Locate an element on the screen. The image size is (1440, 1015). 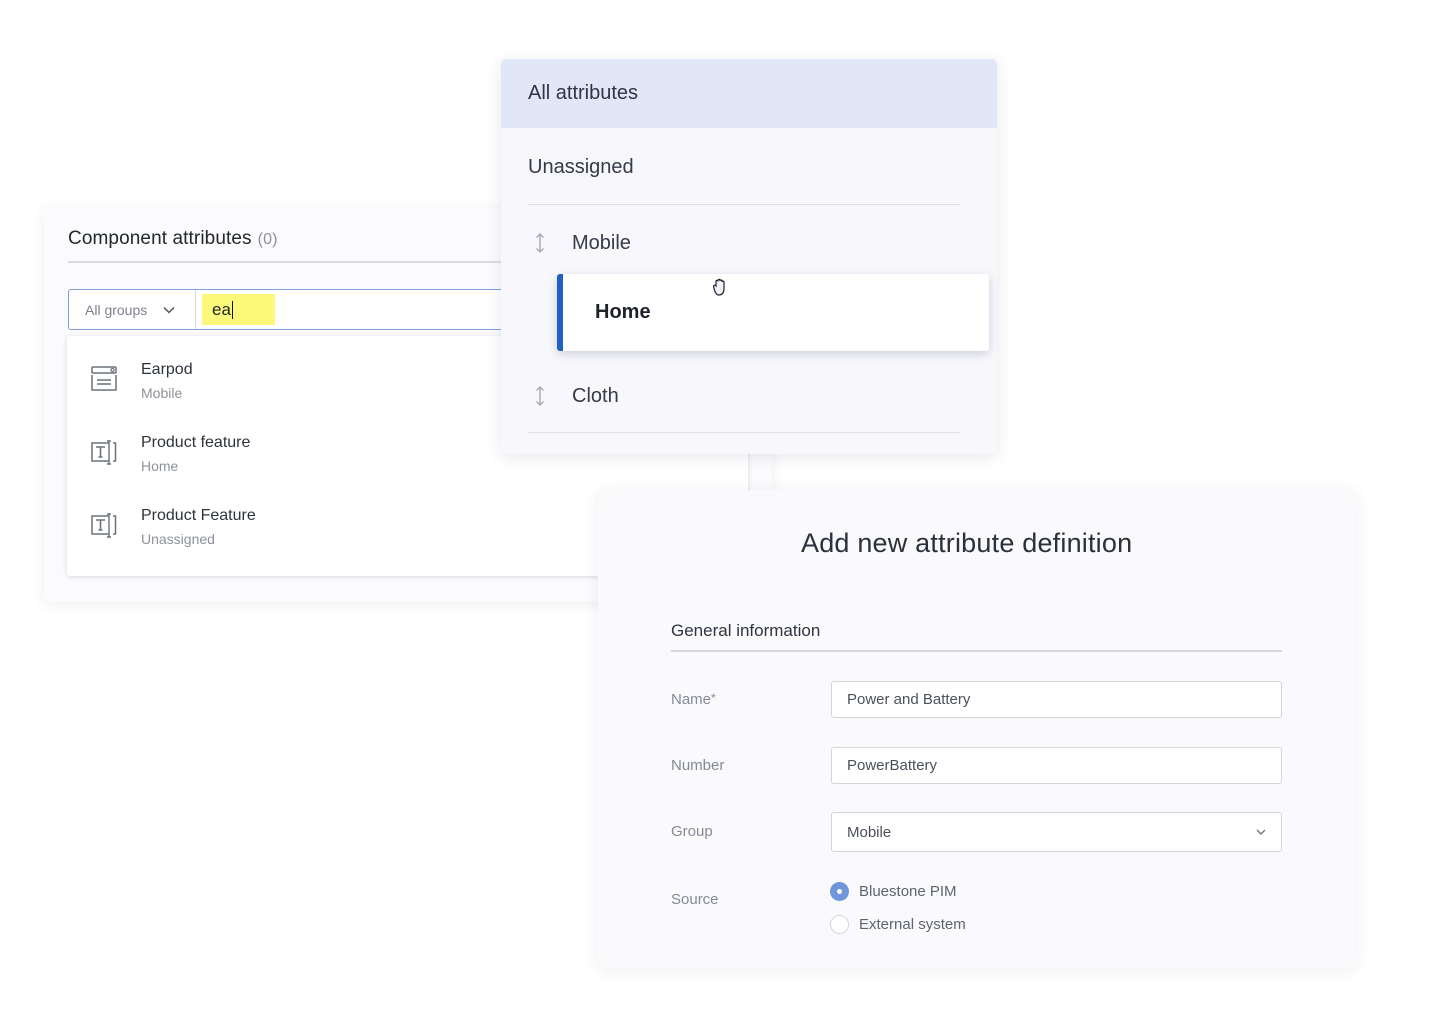
attribute-search-bar: All groups ea is located at coordinates (298, 309).